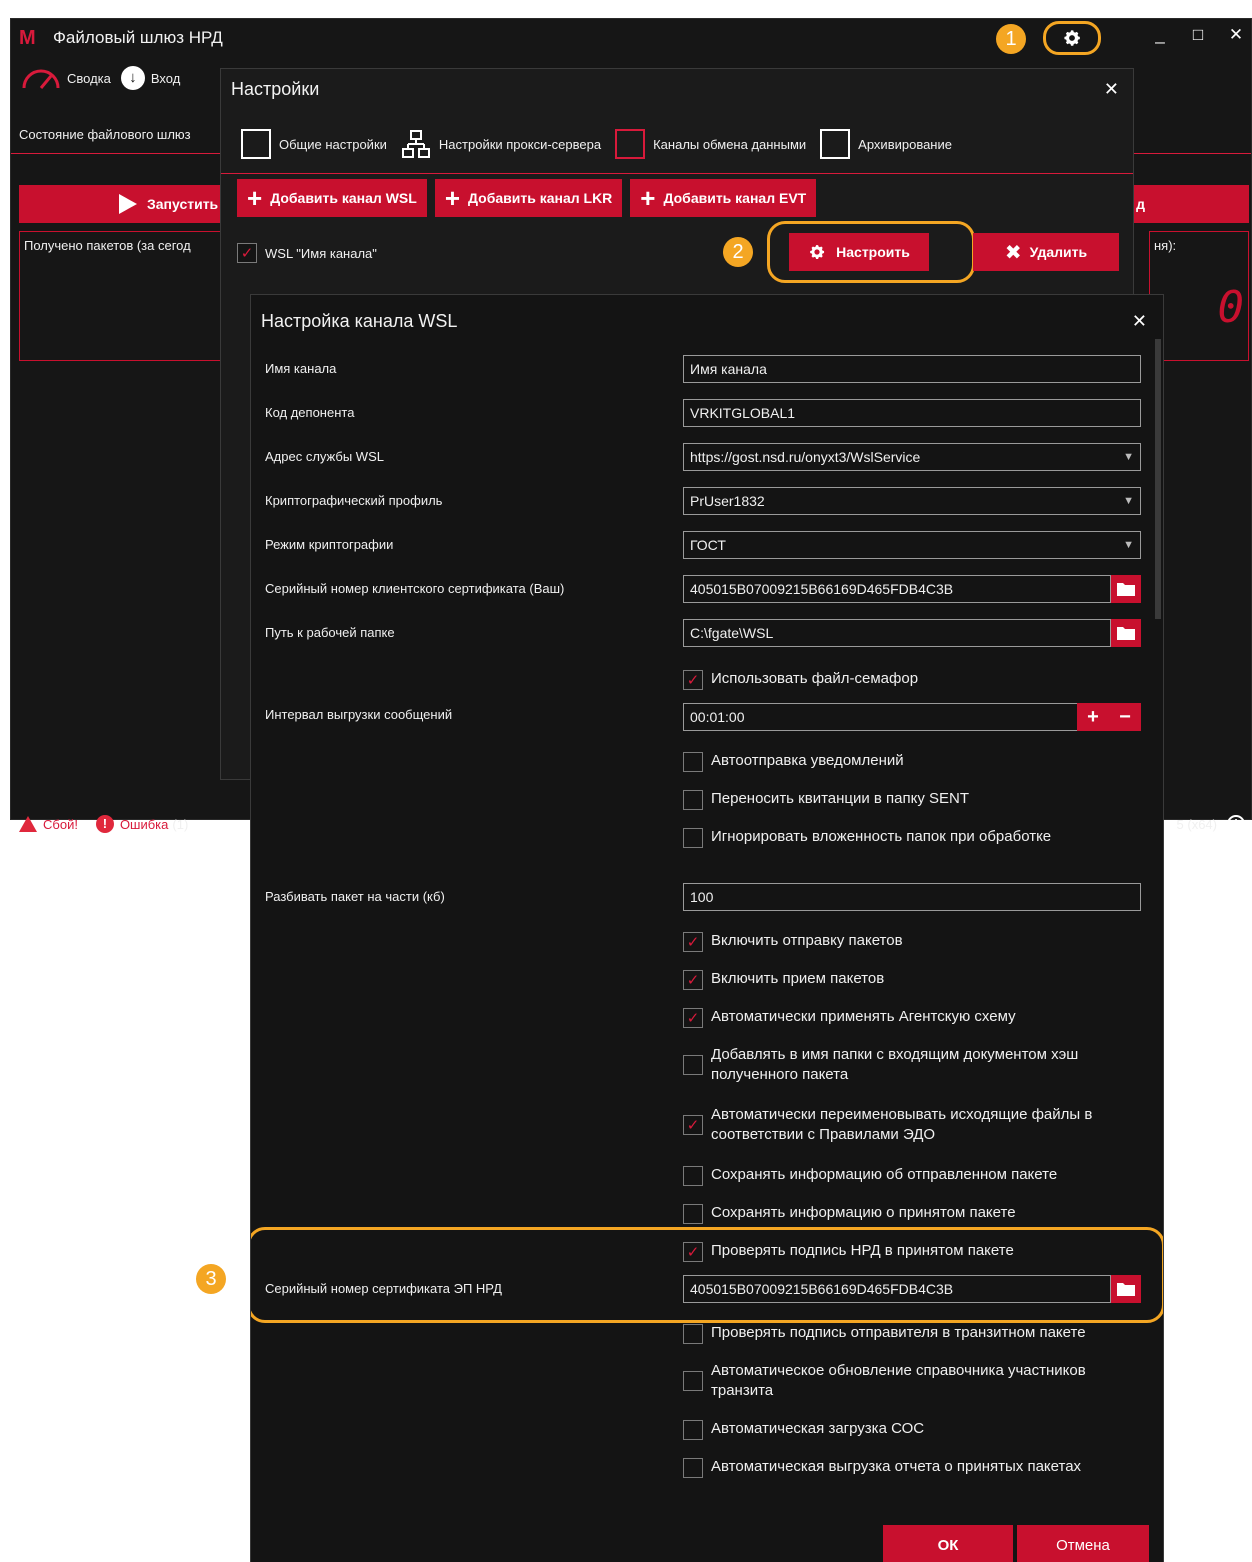  Describe the element at coordinates (710, 144) in the screenshot. I see `tab-channels: Каналы обмена данными` at that location.